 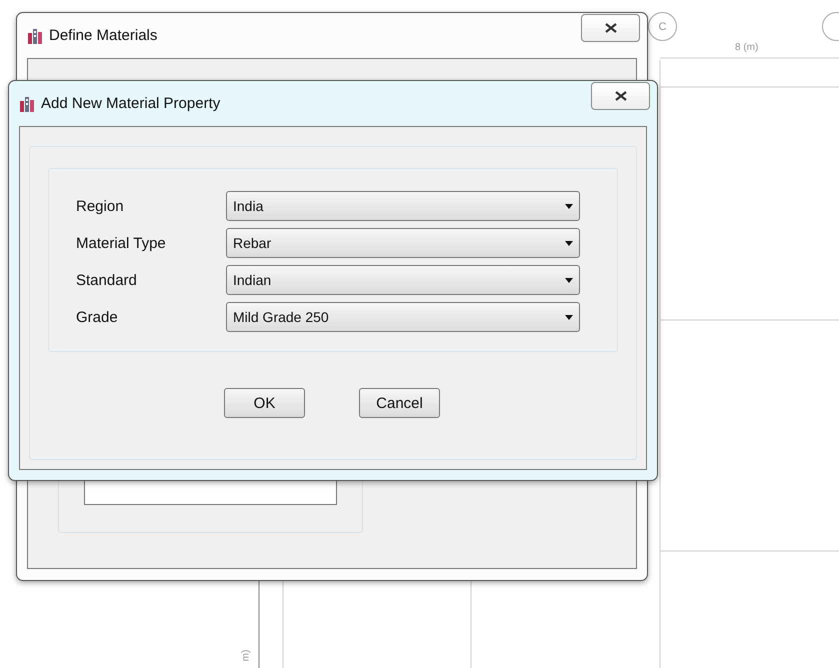 What do you see at coordinates (746, 47) in the screenshot?
I see `dimension-label: 8 (m)` at bounding box center [746, 47].